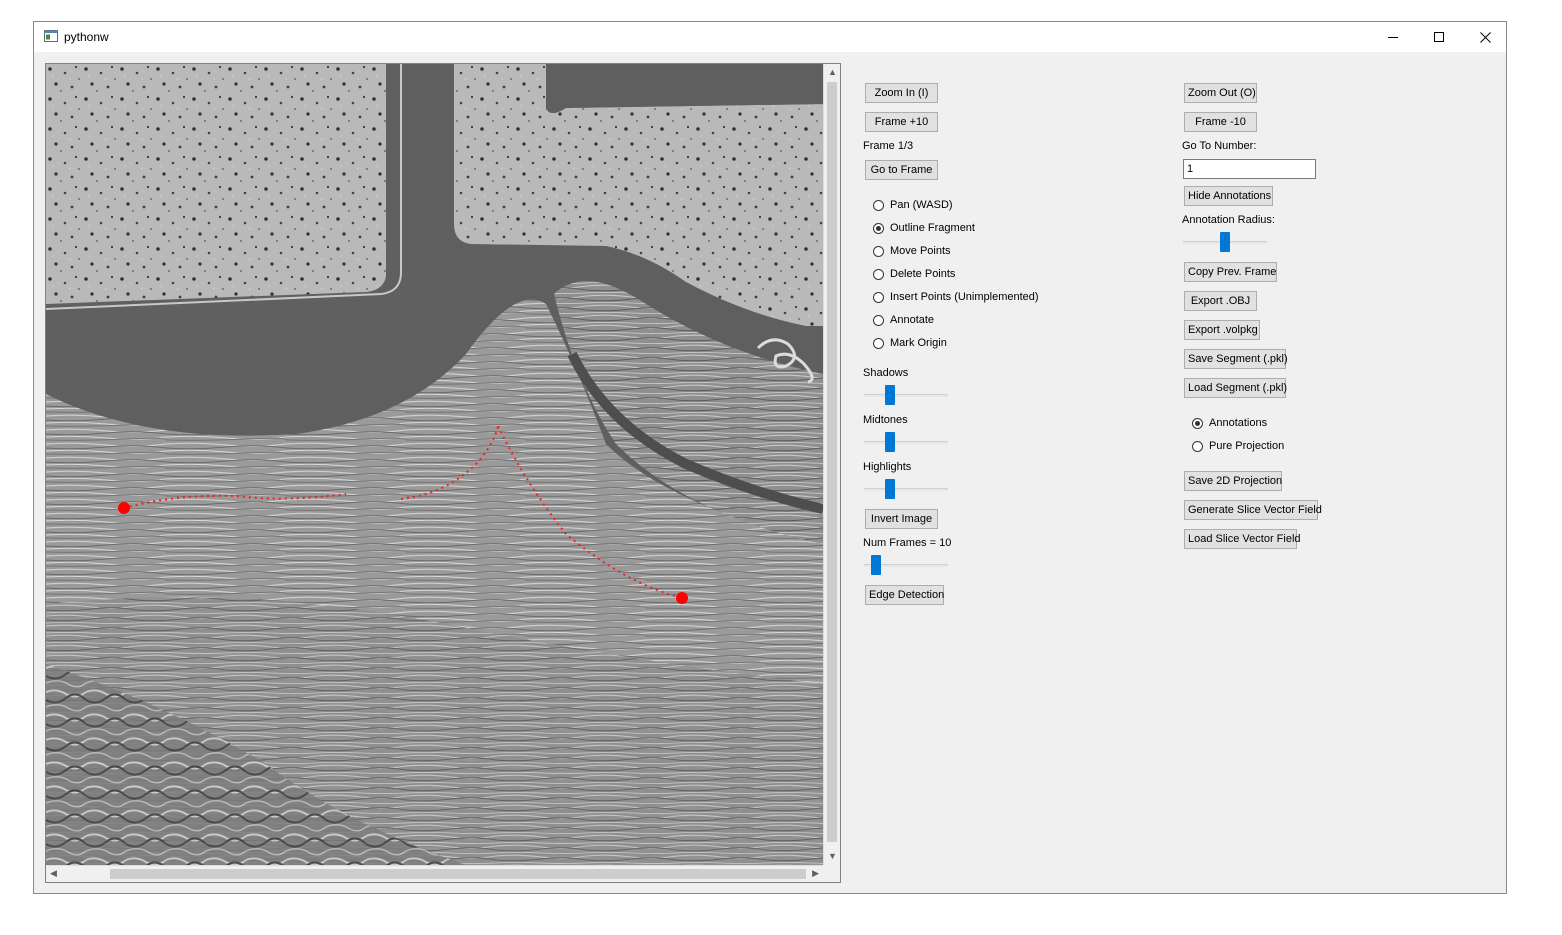 The width and height of the screenshot is (1562, 935). I want to click on maximize-button, so click(1439, 37).